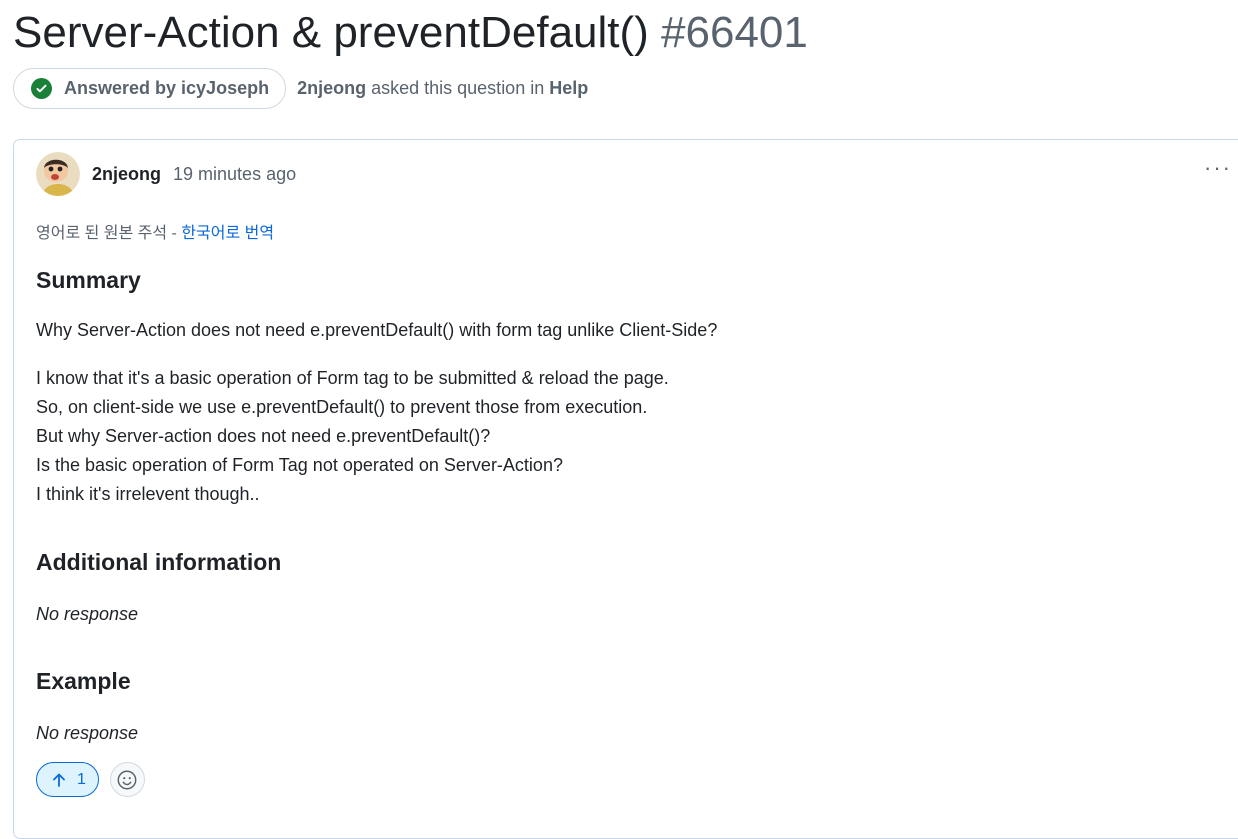 The image size is (1238, 839). I want to click on discussion-number: #66401, so click(734, 32).